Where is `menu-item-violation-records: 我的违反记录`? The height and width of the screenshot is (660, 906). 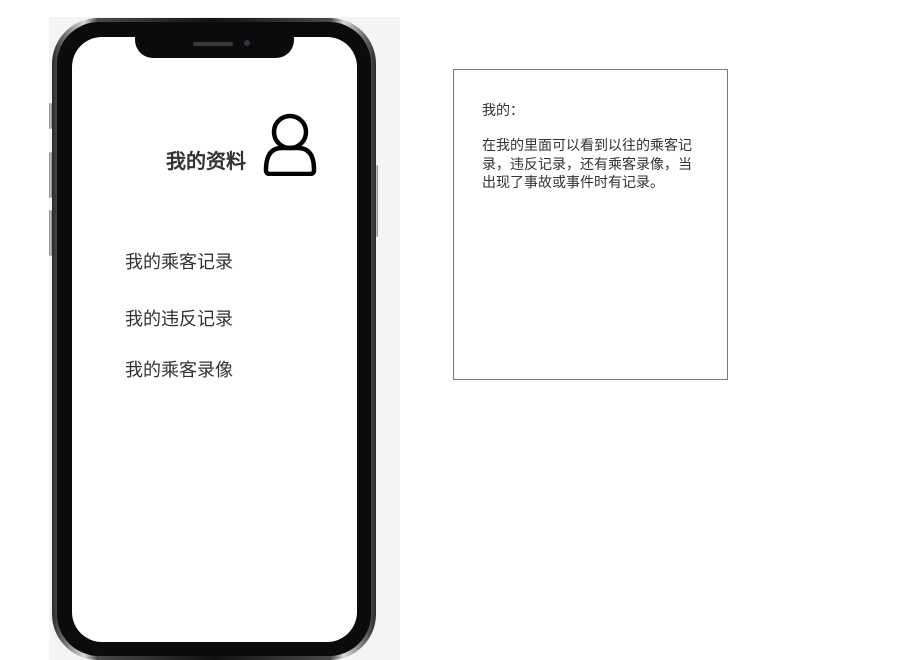 menu-item-violation-records: 我的违反记录 is located at coordinates (179, 318).